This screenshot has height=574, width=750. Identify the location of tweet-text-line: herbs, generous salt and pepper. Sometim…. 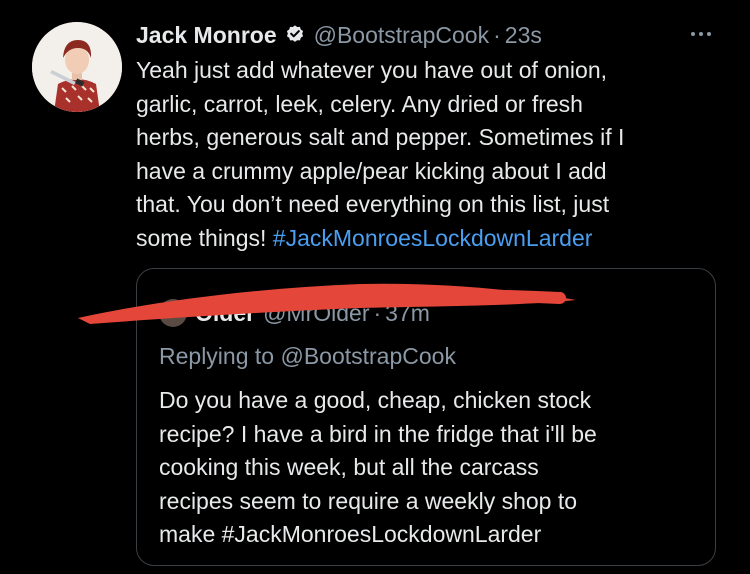
(380, 137).